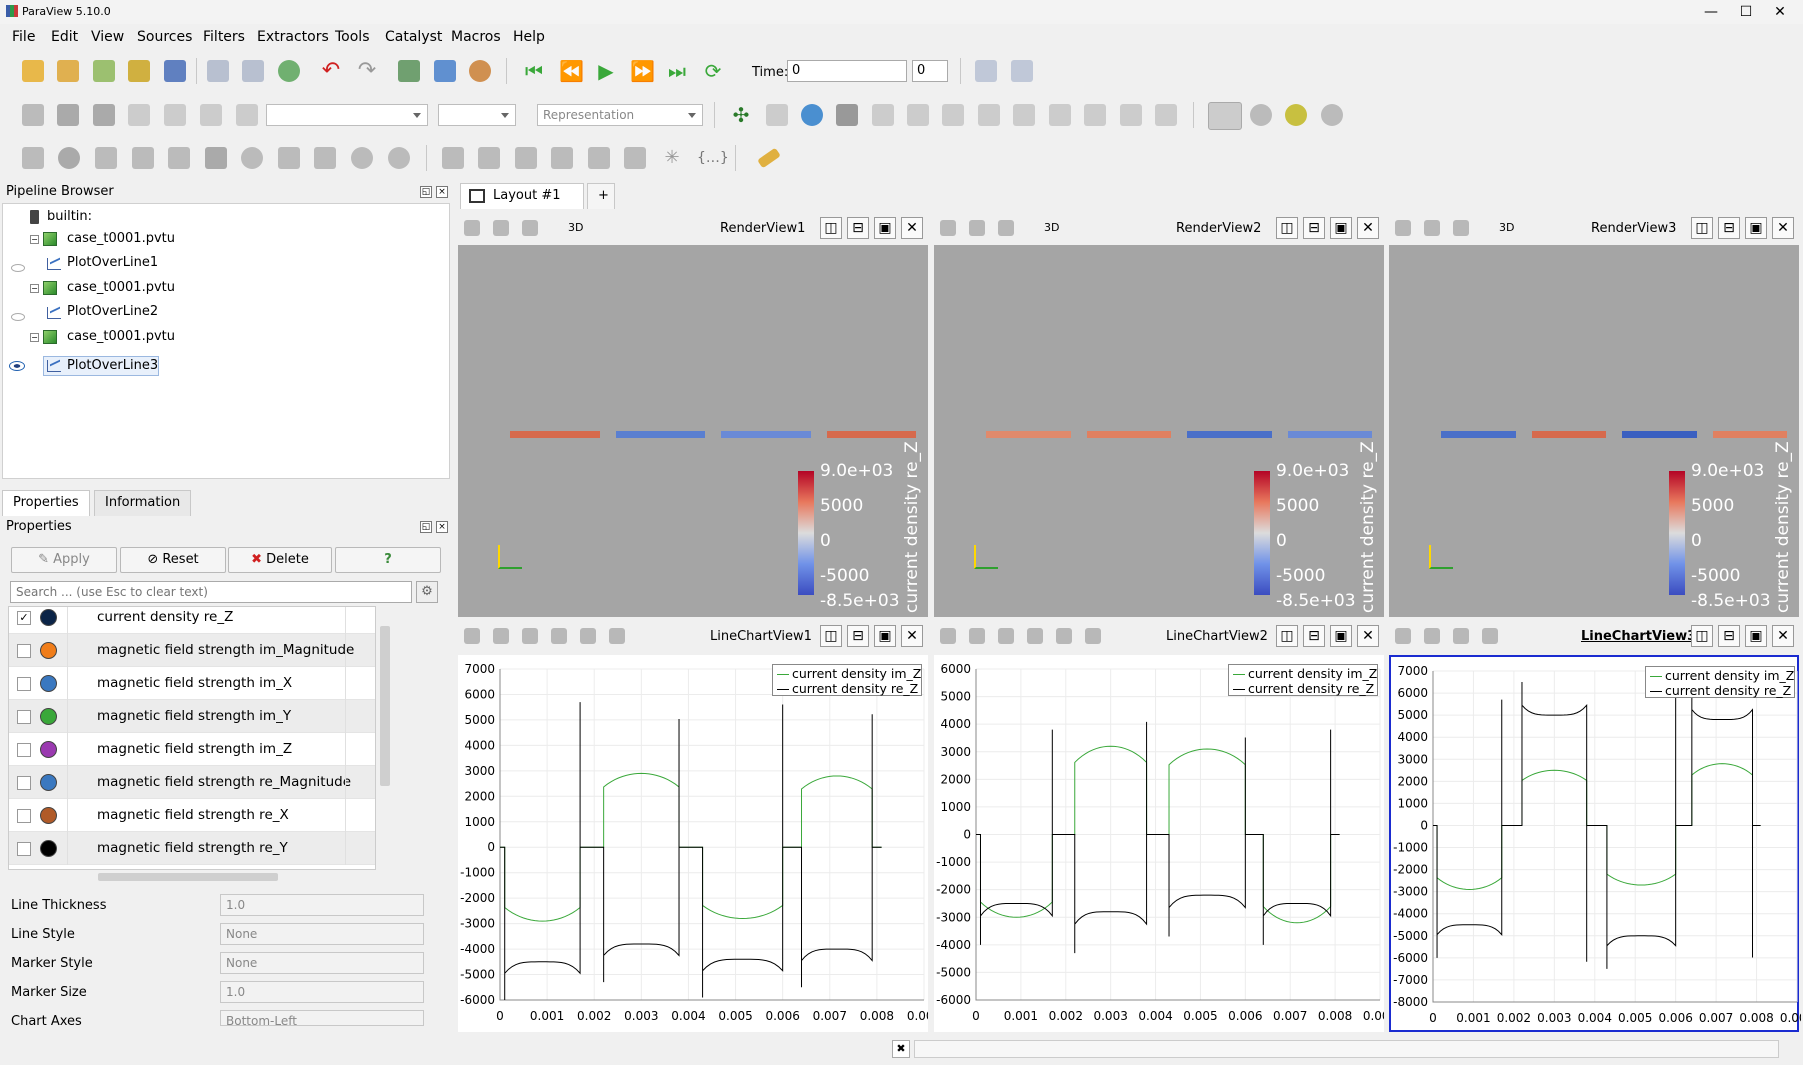 This screenshot has width=1803, height=1065. What do you see at coordinates (252, 158) in the screenshot?
I see `glyph-icon` at bounding box center [252, 158].